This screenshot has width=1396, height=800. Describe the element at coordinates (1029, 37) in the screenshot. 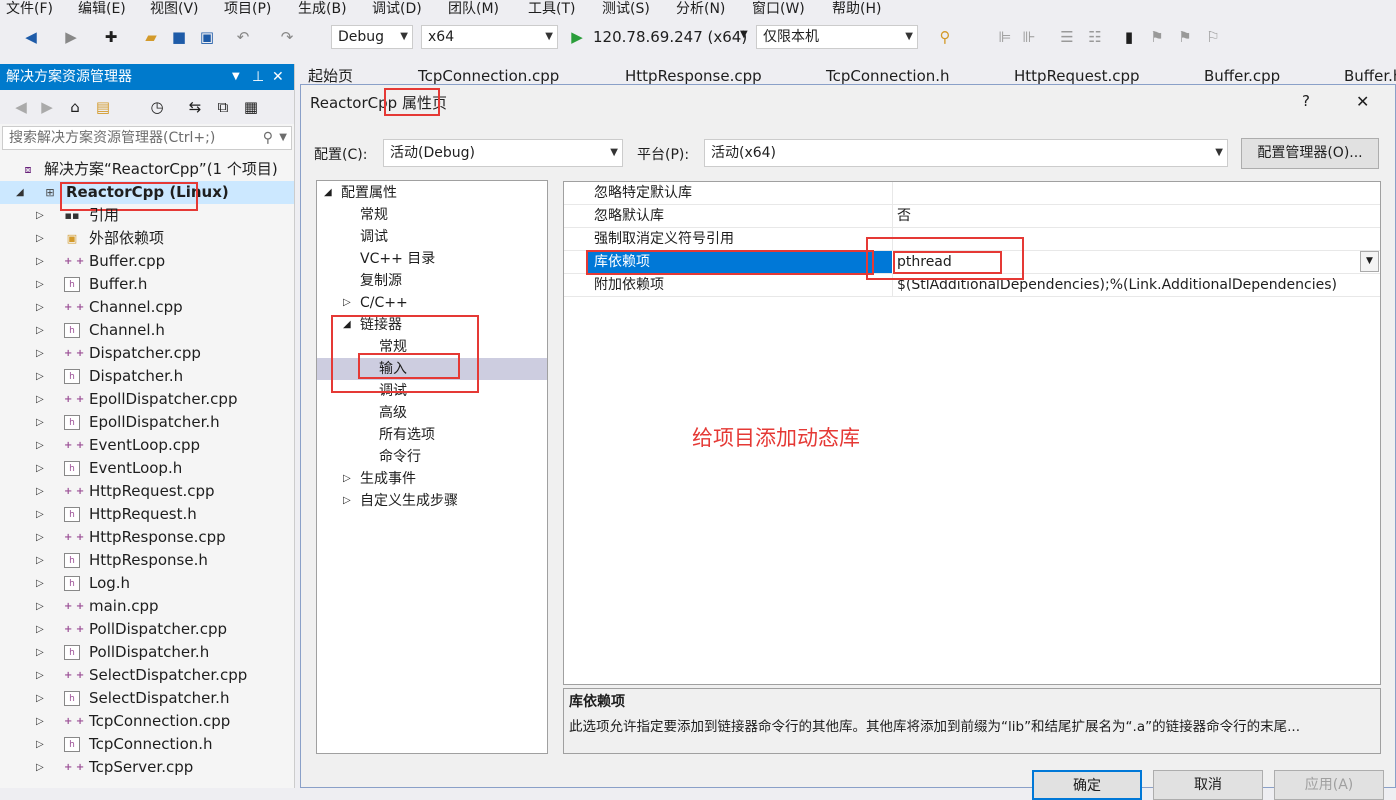

I see `align2-icon: ⊪` at that location.